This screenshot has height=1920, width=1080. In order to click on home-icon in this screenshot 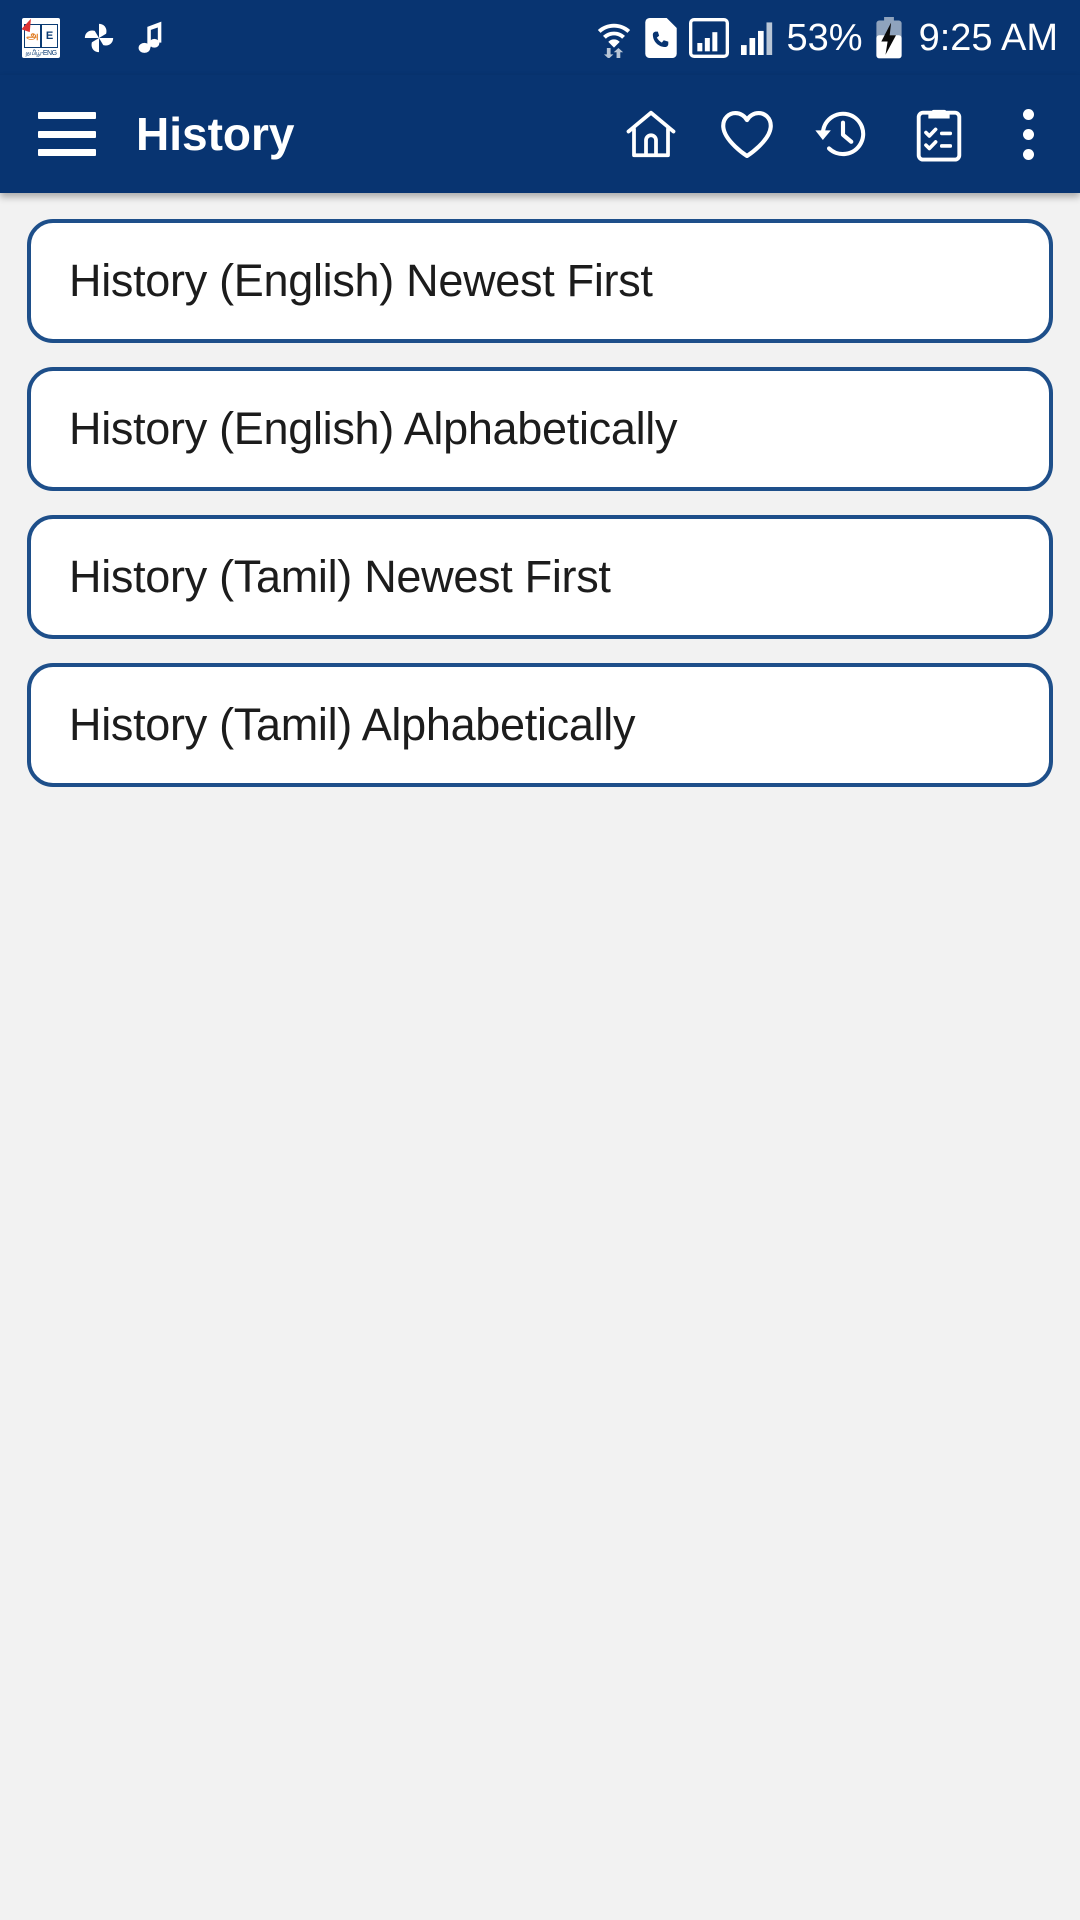, I will do `click(651, 134)`.